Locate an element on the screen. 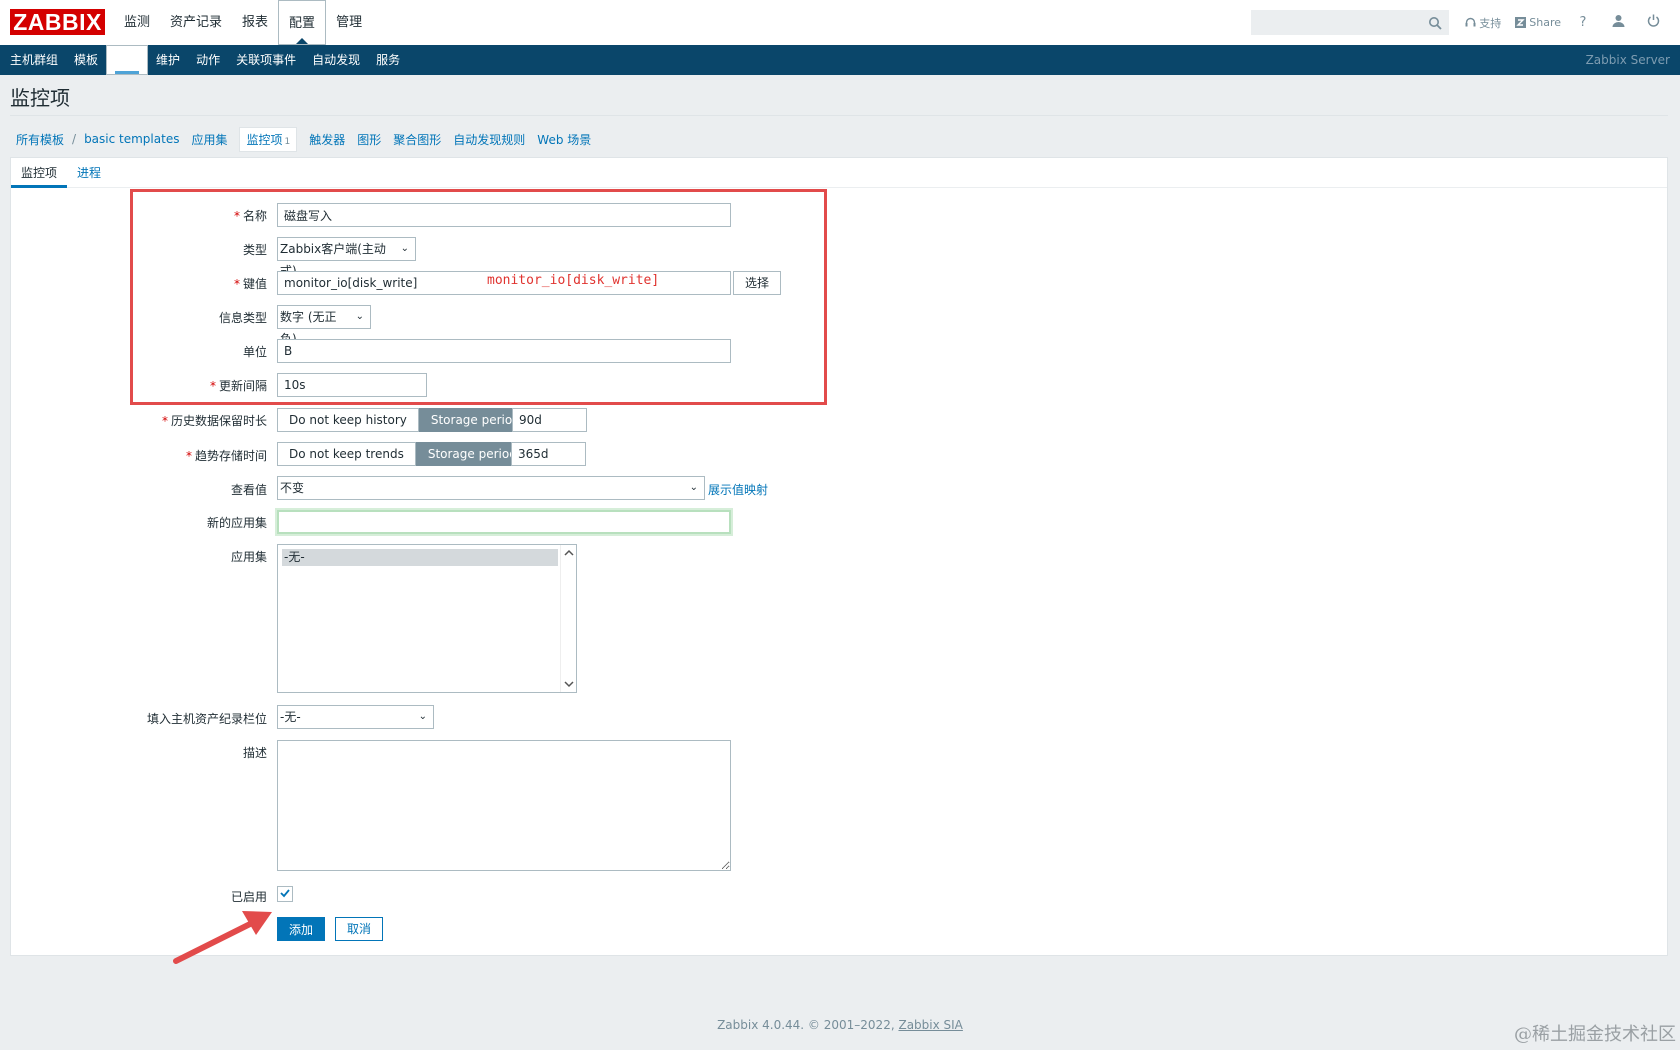 This screenshot has width=1680, height=1050. applications-listbox: -无- is located at coordinates (427, 618).